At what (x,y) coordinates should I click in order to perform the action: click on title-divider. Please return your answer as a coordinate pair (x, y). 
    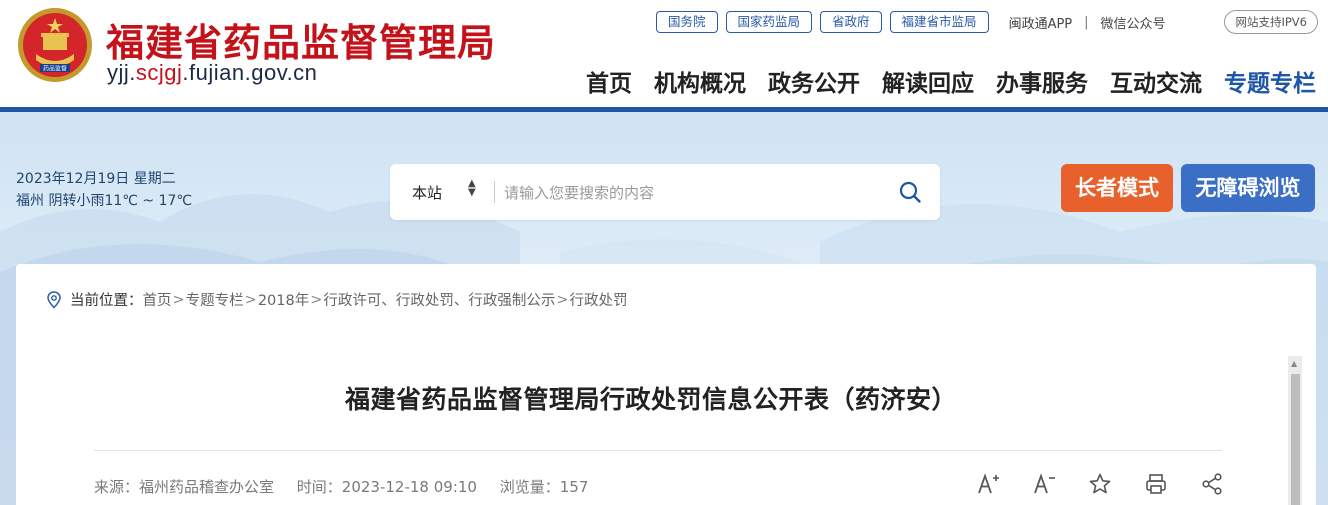
    Looking at the image, I should click on (658, 450).